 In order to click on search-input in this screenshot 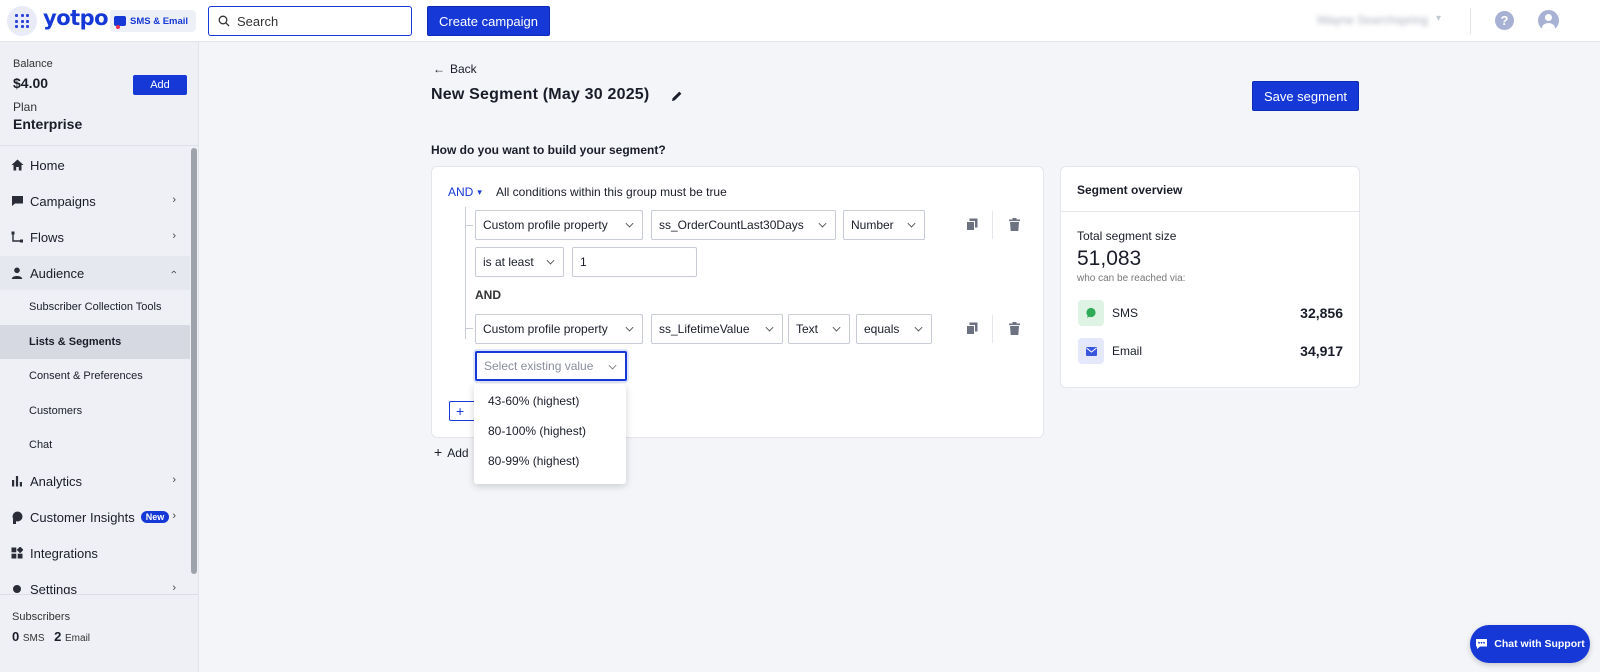, I will do `click(317, 21)`.